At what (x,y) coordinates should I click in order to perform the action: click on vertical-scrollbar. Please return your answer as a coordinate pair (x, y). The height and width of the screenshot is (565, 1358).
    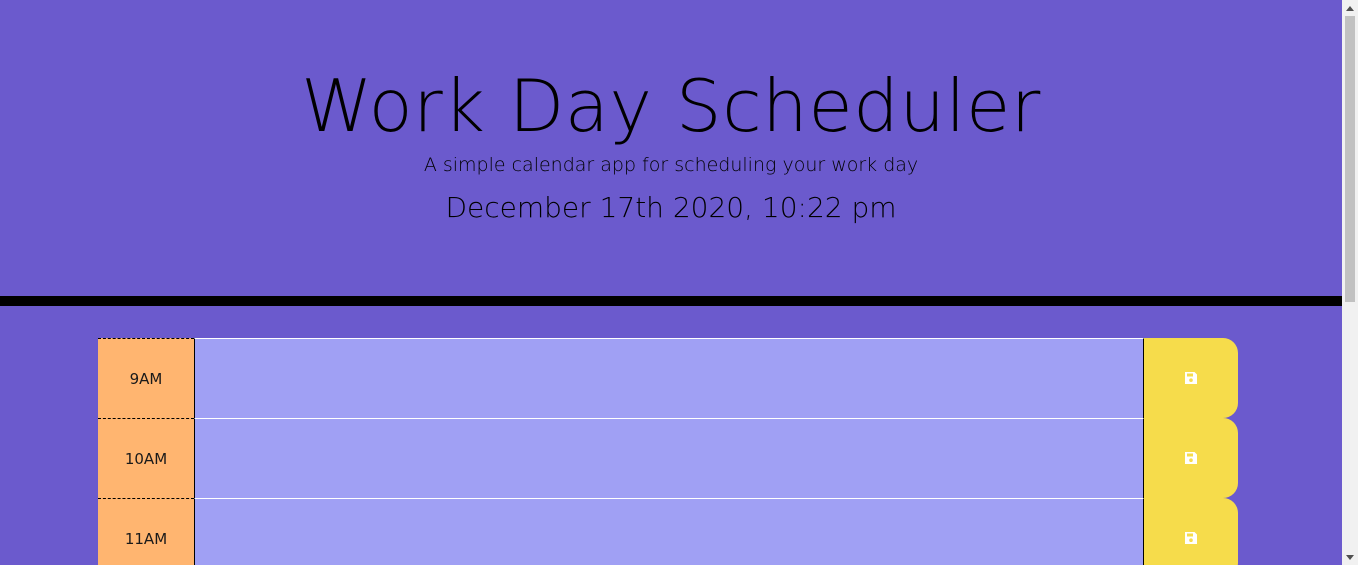
    Looking at the image, I should click on (1350, 282).